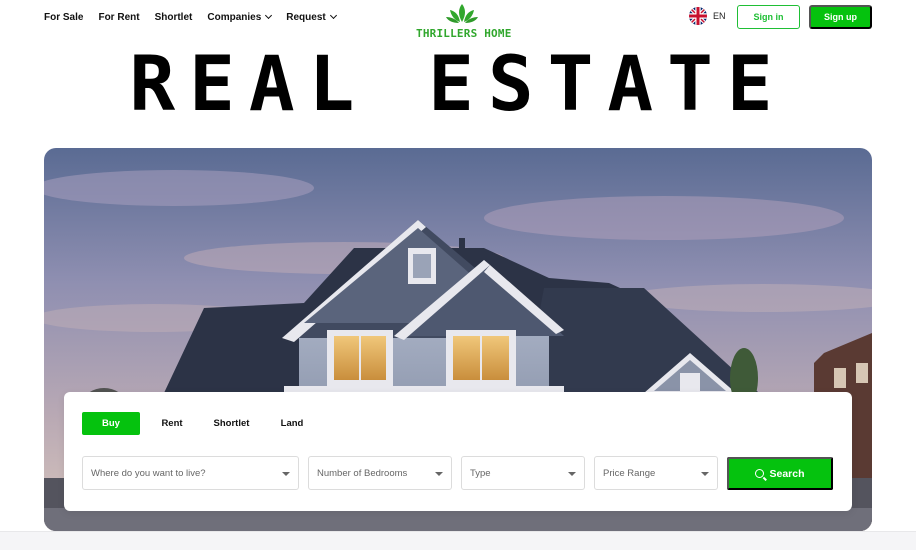 The height and width of the screenshot is (550, 916). Describe the element at coordinates (148, 473) in the screenshot. I see `location-placeholder: Where do you want to live?` at that location.